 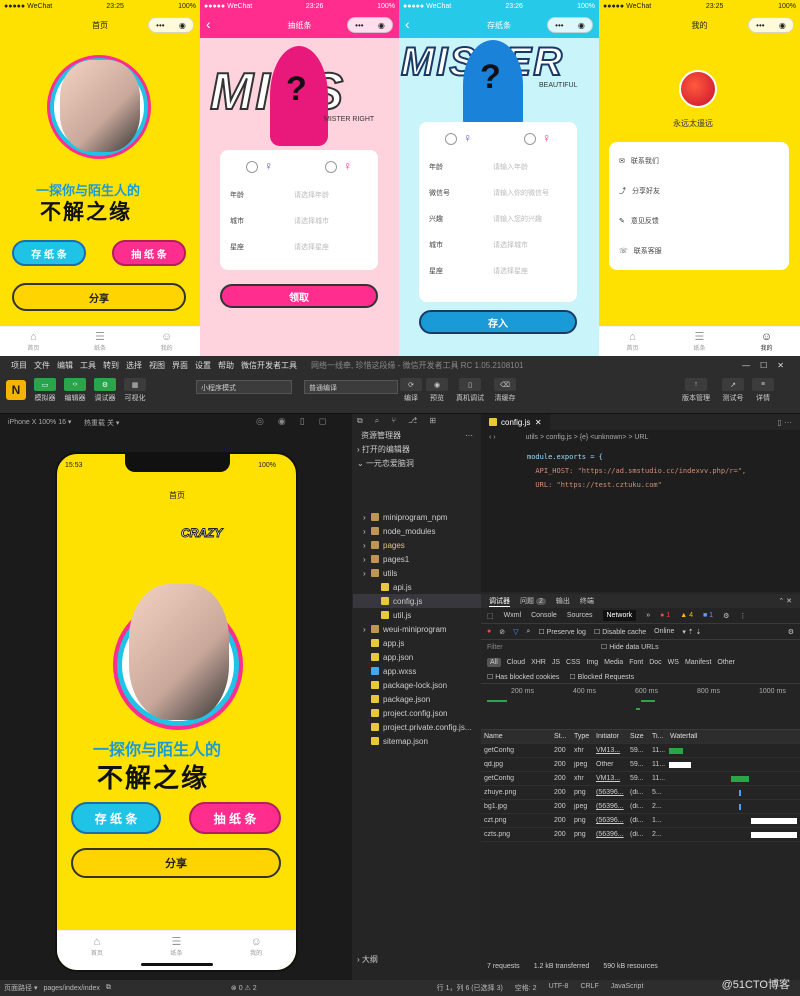 What do you see at coordinates (244, 387) in the screenshot?
I see `mode-select: 小程序模式` at bounding box center [244, 387].